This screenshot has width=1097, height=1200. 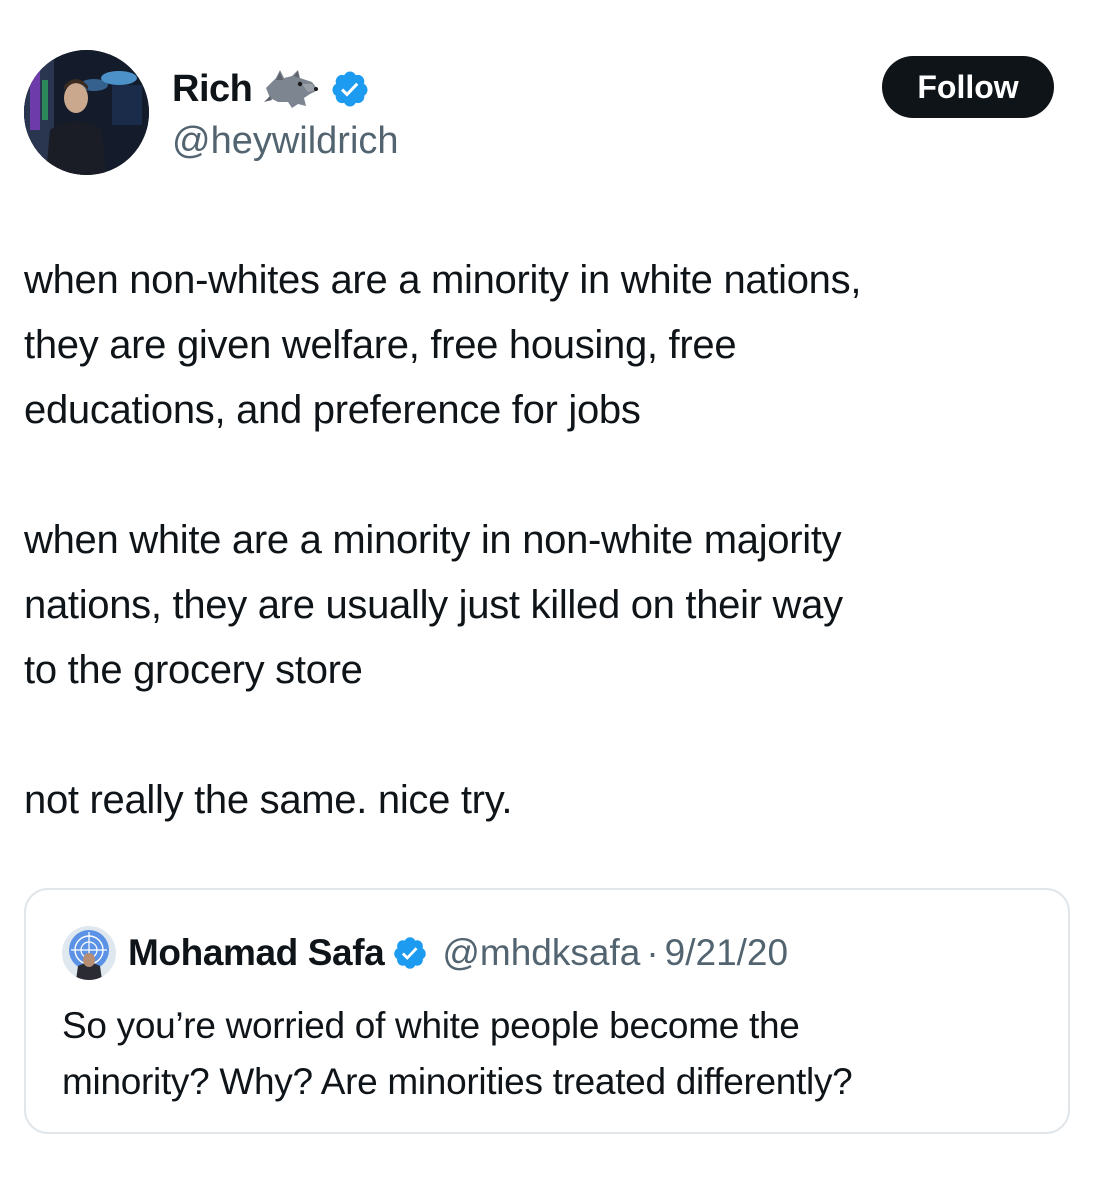 I want to click on un-emblem-avatar-photo, so click(x=89, y=953).